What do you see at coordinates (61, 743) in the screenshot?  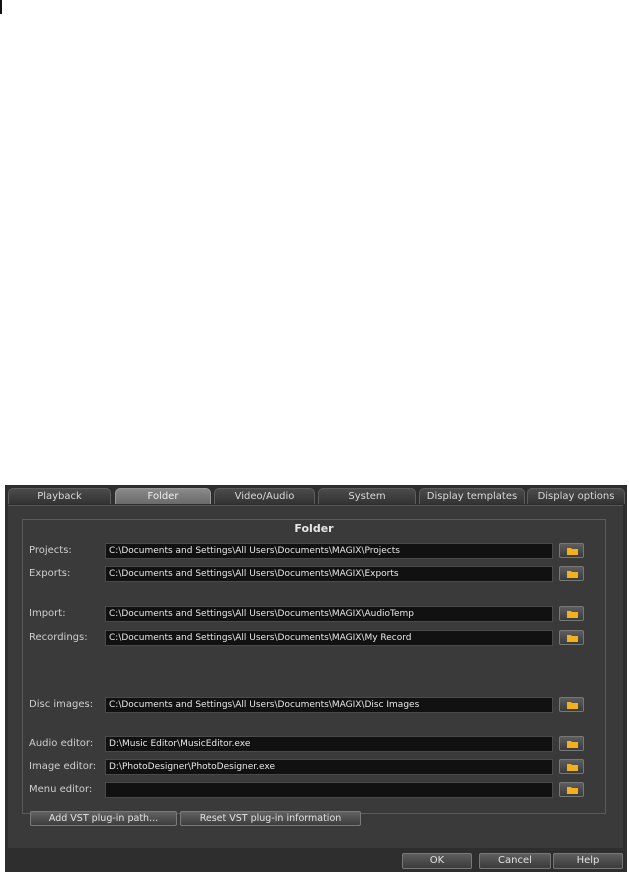 I see `audio-editor-label: Audio editor:` at bounding box center [61, 743].